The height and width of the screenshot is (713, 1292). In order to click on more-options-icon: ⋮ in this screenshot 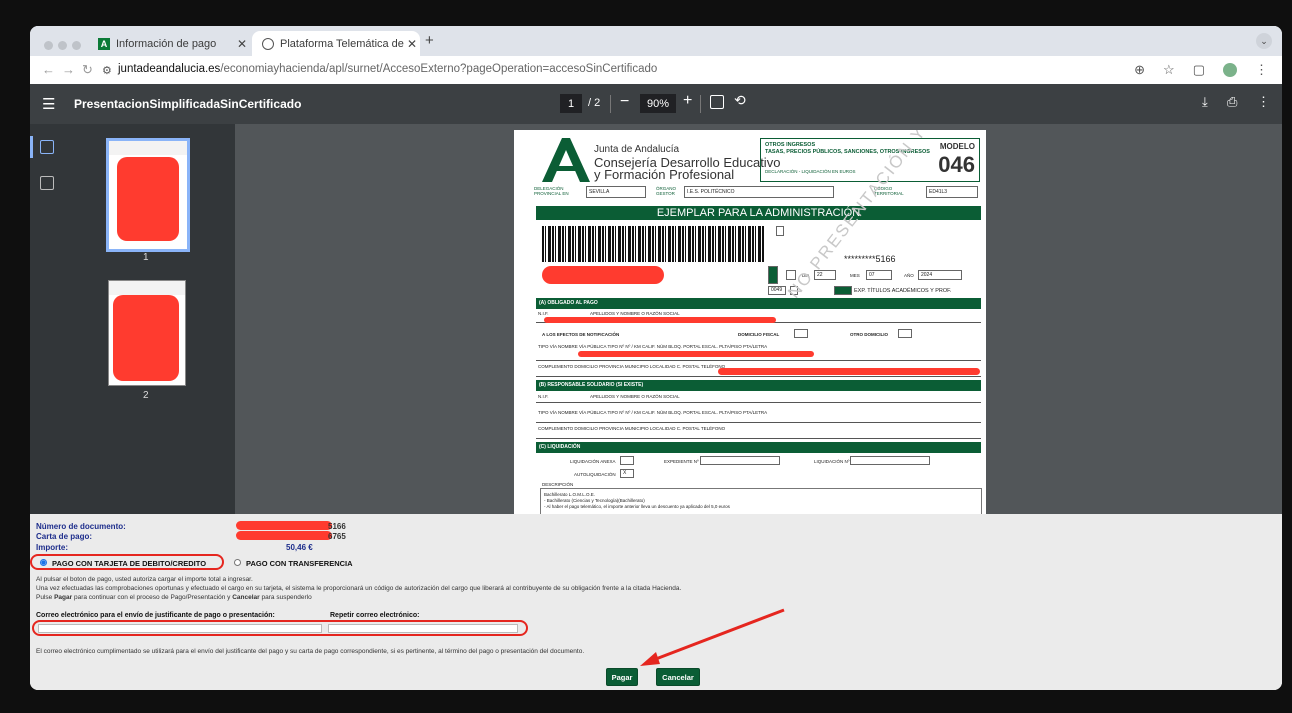, I will do `click(1263, 102)`.